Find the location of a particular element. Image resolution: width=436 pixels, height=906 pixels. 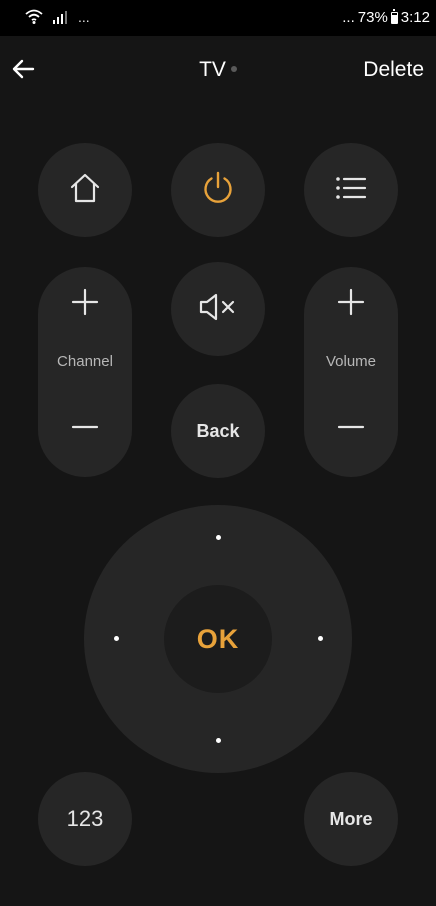

dpad-right-dot is located at coordinates (320, 638).